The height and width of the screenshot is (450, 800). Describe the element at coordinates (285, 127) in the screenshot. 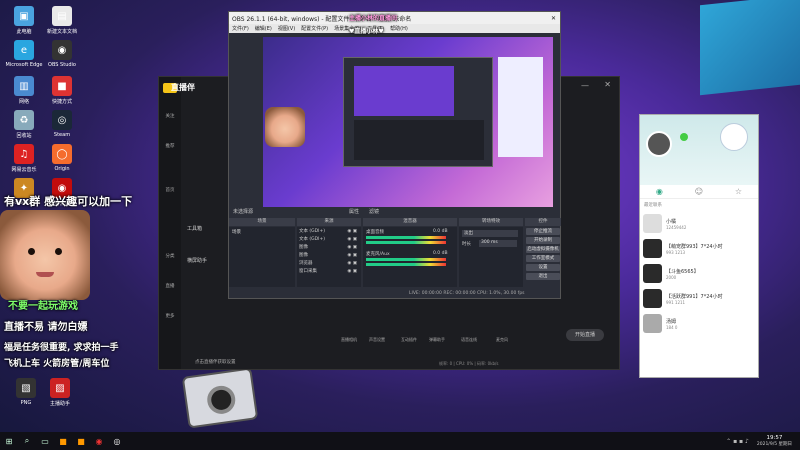

I see `preview-baby-face` at that location.